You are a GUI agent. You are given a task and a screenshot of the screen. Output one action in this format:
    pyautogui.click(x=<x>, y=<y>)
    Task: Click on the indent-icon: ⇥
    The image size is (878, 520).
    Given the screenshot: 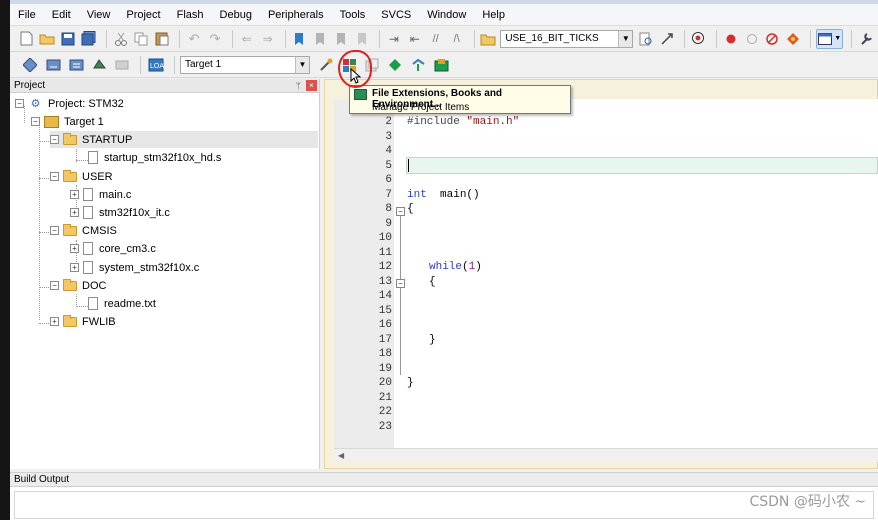 What is the action you would take?
    pyautogui.click(x=394, y=39)
    